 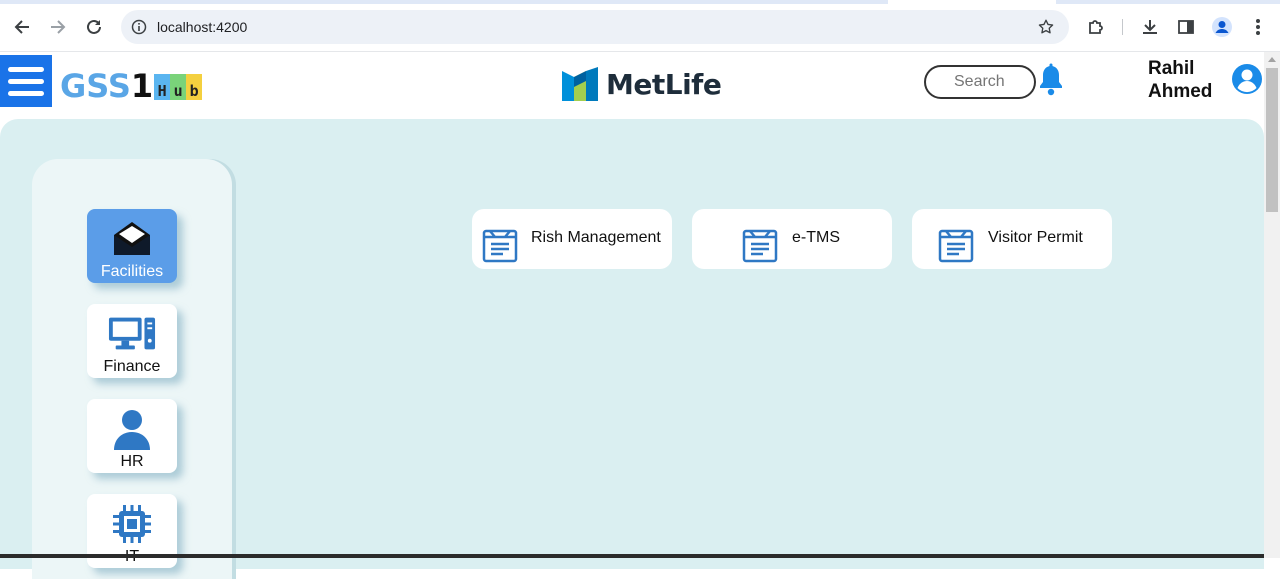 What do you see at coordinates (132, 429) in the screenshot?
I see `person-icon` at bounding box center [132, 429].